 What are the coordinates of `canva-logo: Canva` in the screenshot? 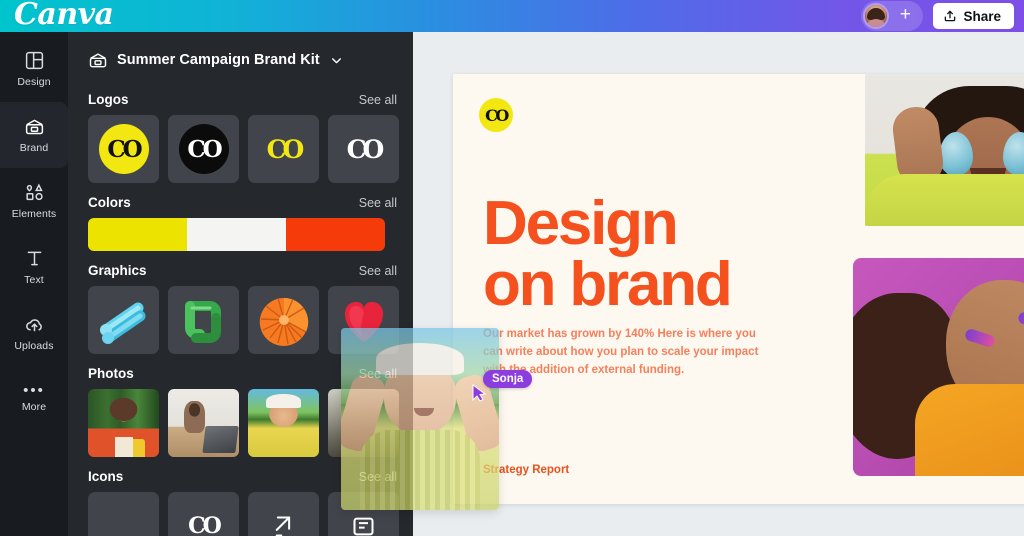 It's located at (64, 15).